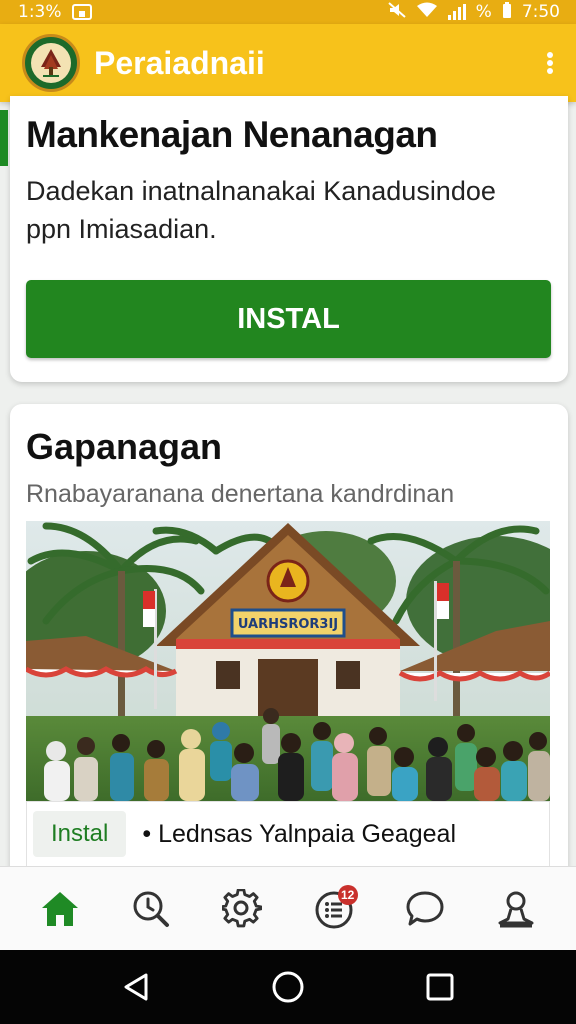  Describe the element at coordinates (473, 12) in the screenshot. I see `status-right: % 7:50` at that location.